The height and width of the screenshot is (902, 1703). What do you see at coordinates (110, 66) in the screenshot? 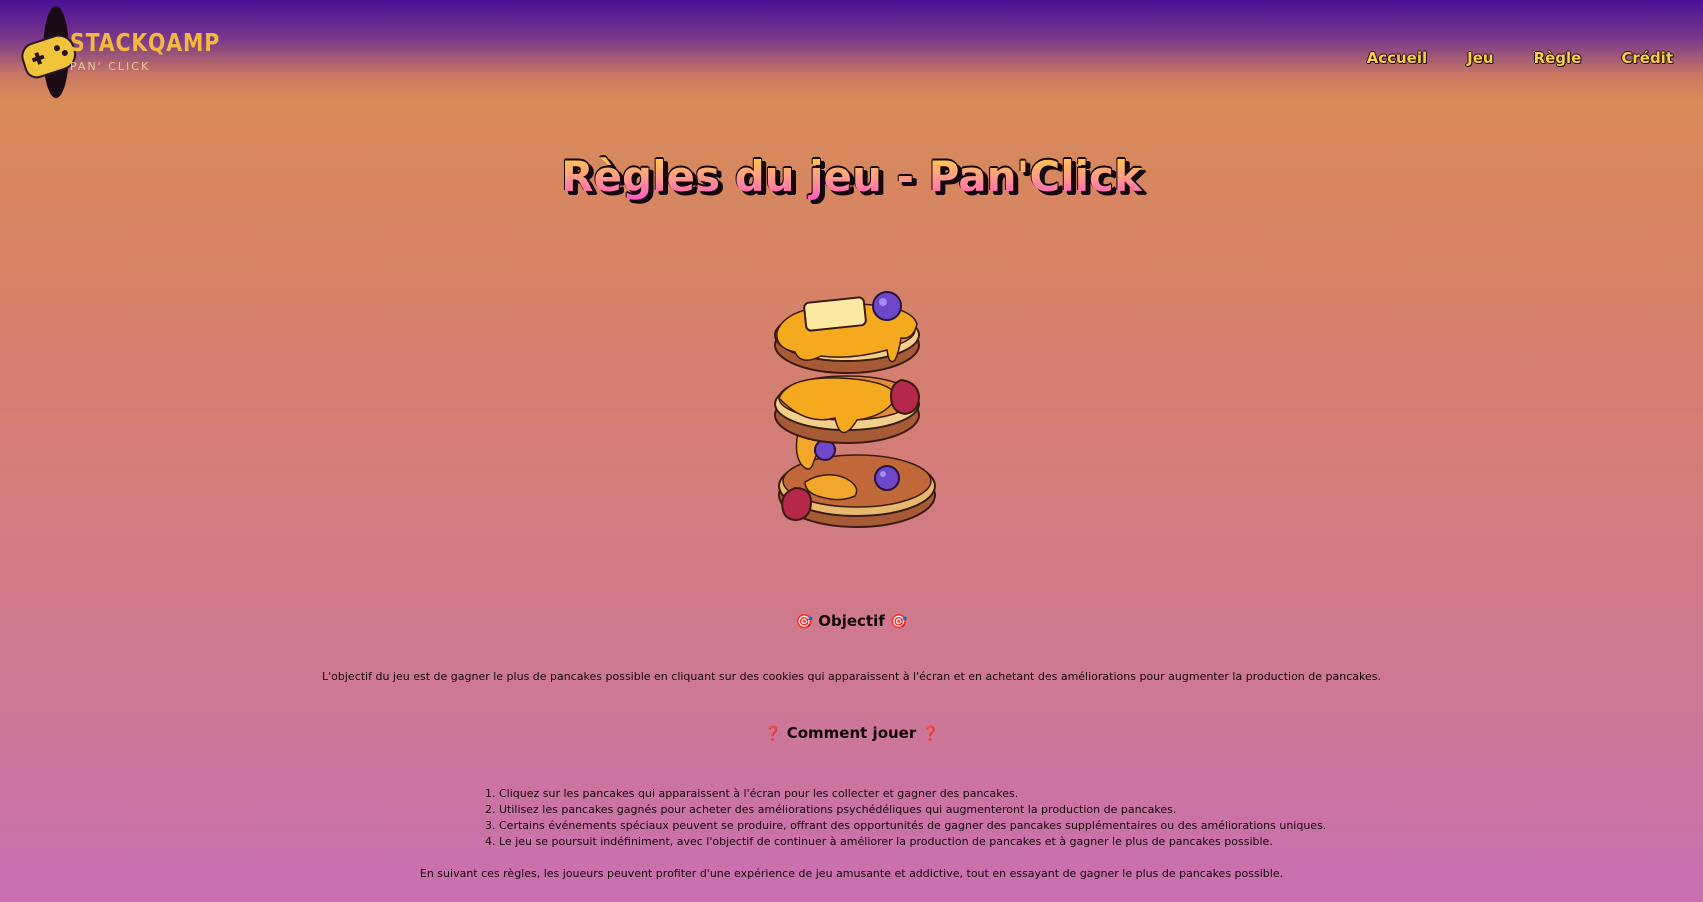
I see `logo-subtitle: PAN' CLICK` at bounding box center [110, 66].